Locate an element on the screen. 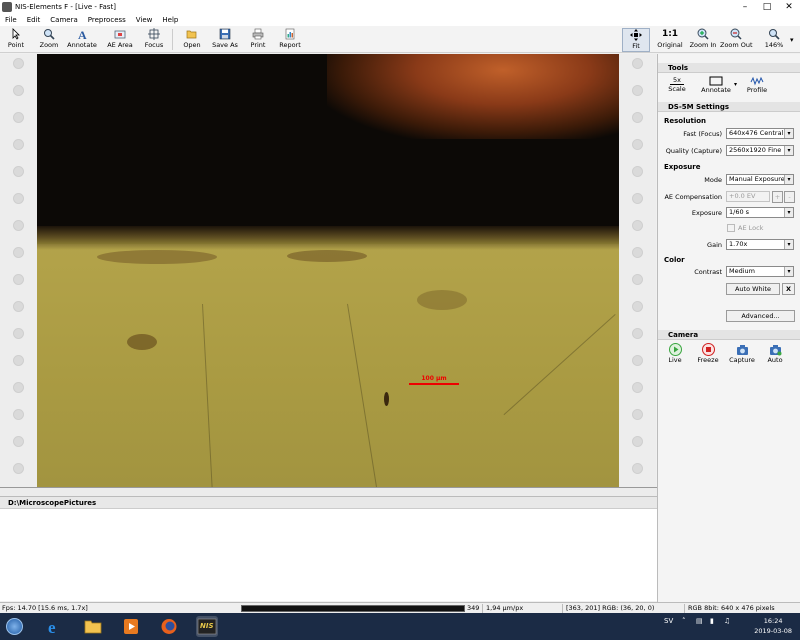 This screenshot has height=640, width=800. maximize-icon: □ is located at coordinates (767, 7).